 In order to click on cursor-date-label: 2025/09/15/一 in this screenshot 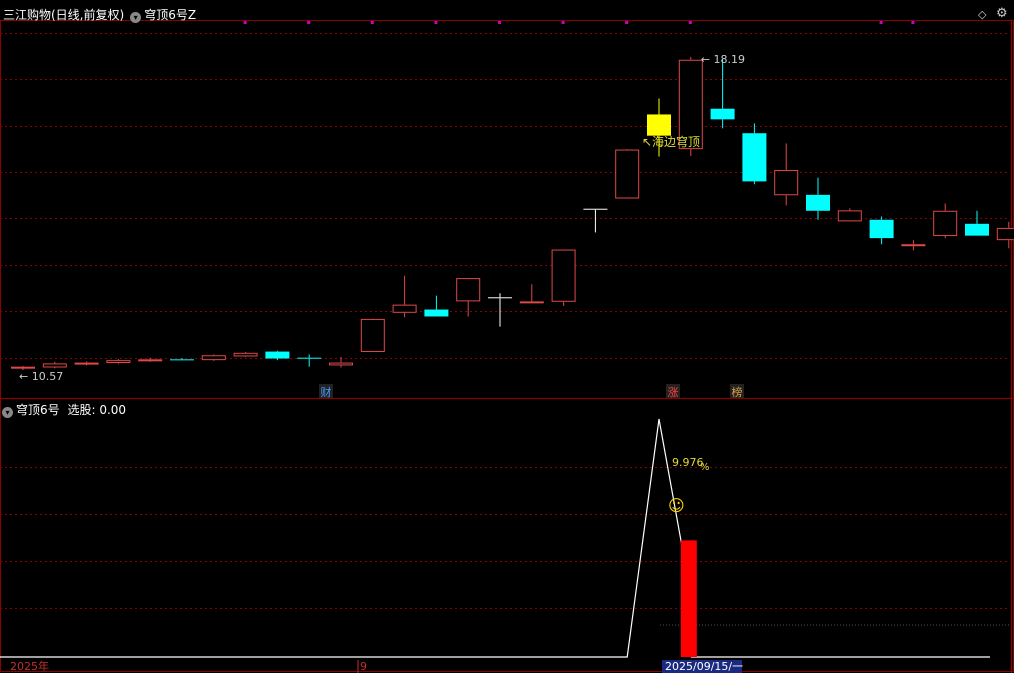, I will do `click(704, 666)`.